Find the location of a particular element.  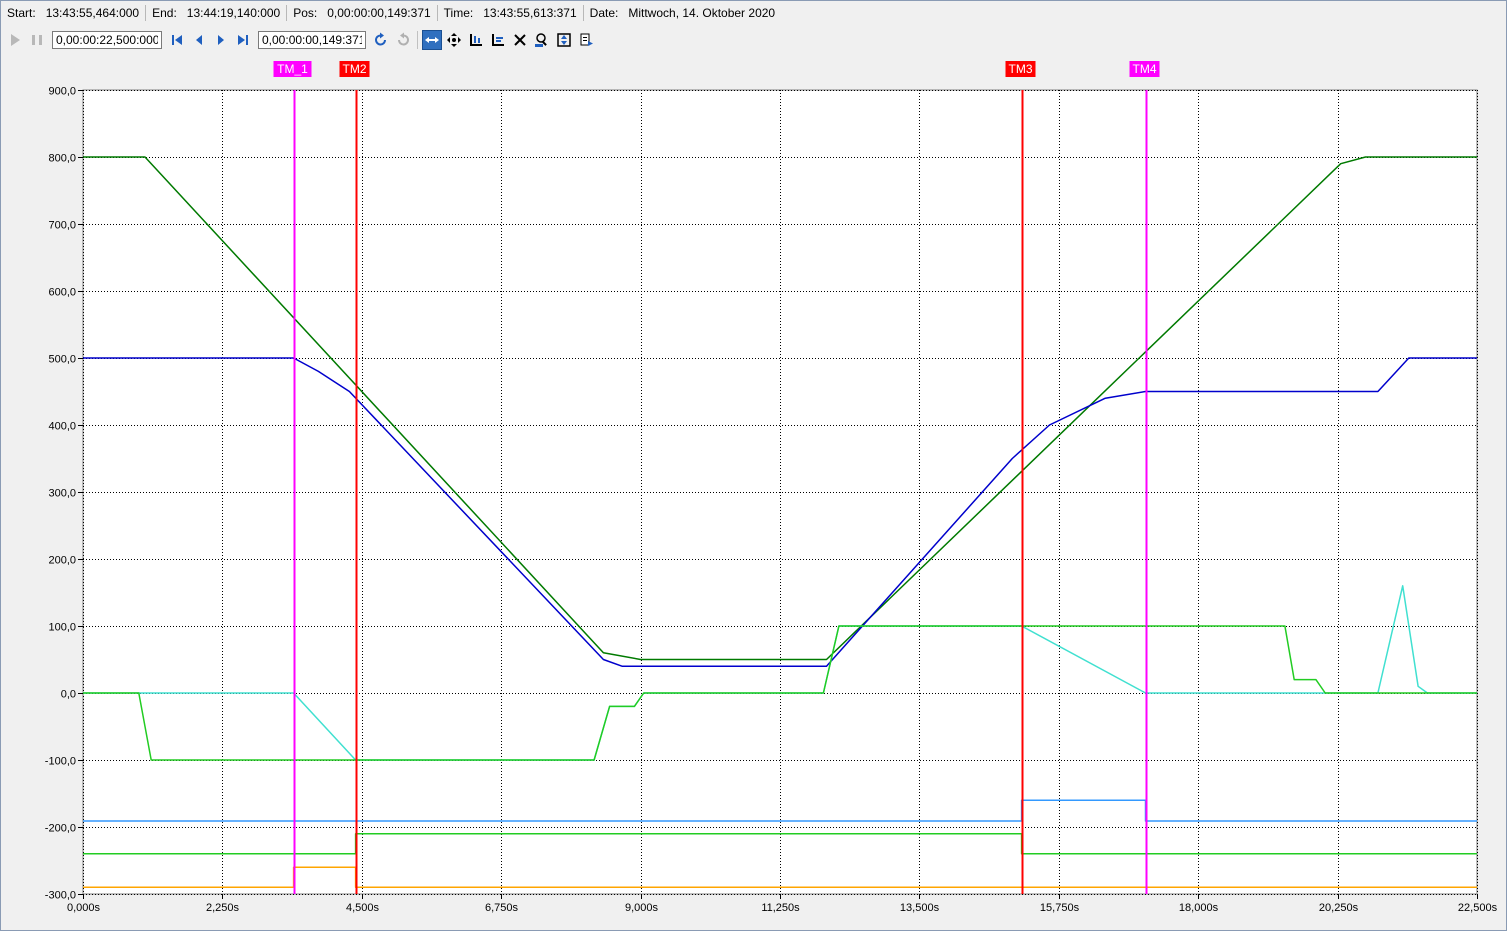

toolbar is located at coordinates (753, 40).